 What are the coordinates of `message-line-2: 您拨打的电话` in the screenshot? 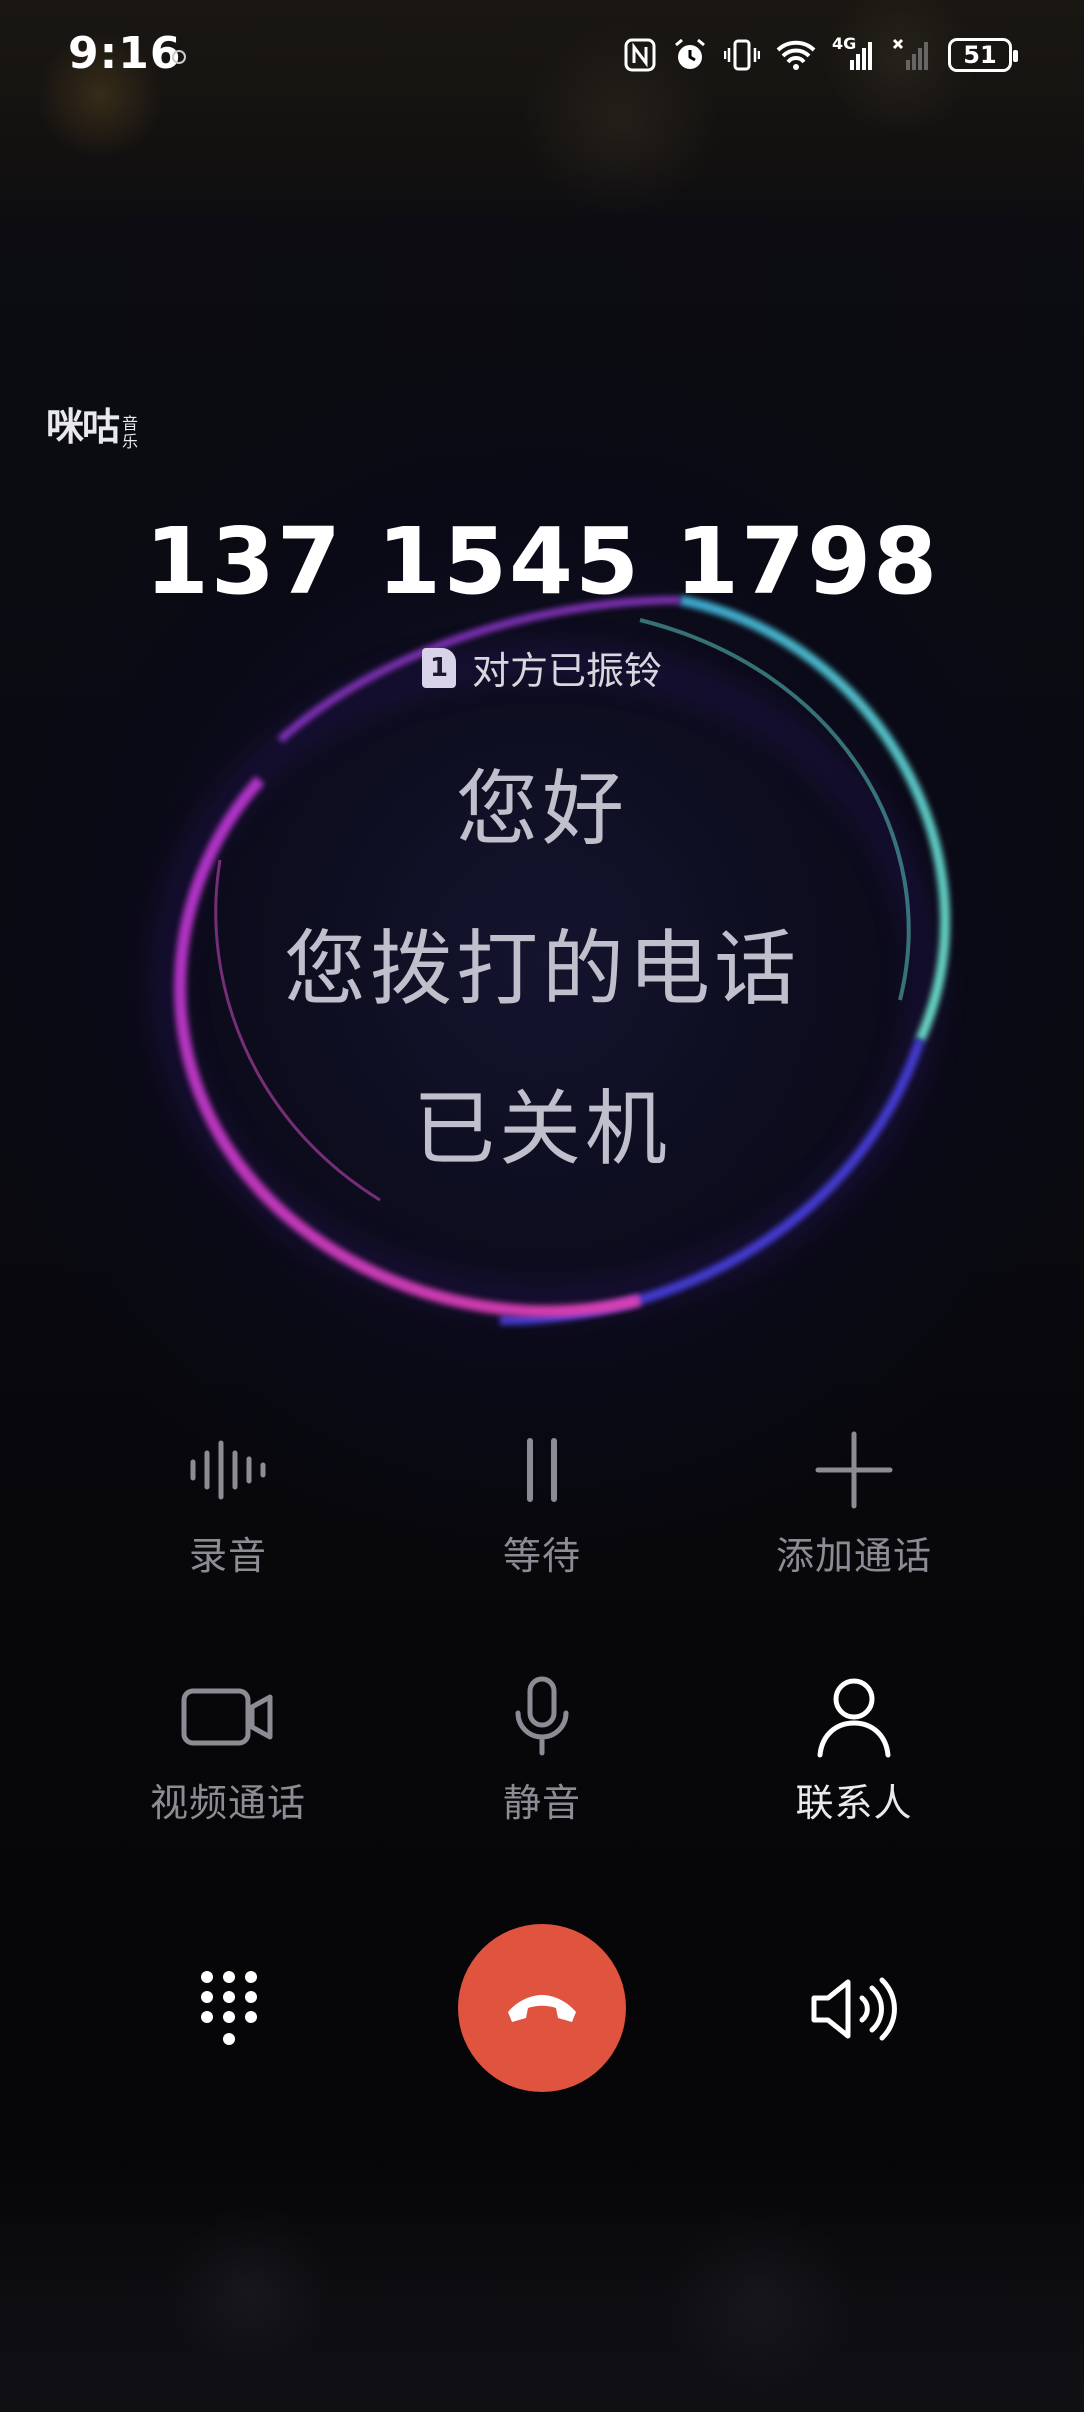 It's located at (541, 969).